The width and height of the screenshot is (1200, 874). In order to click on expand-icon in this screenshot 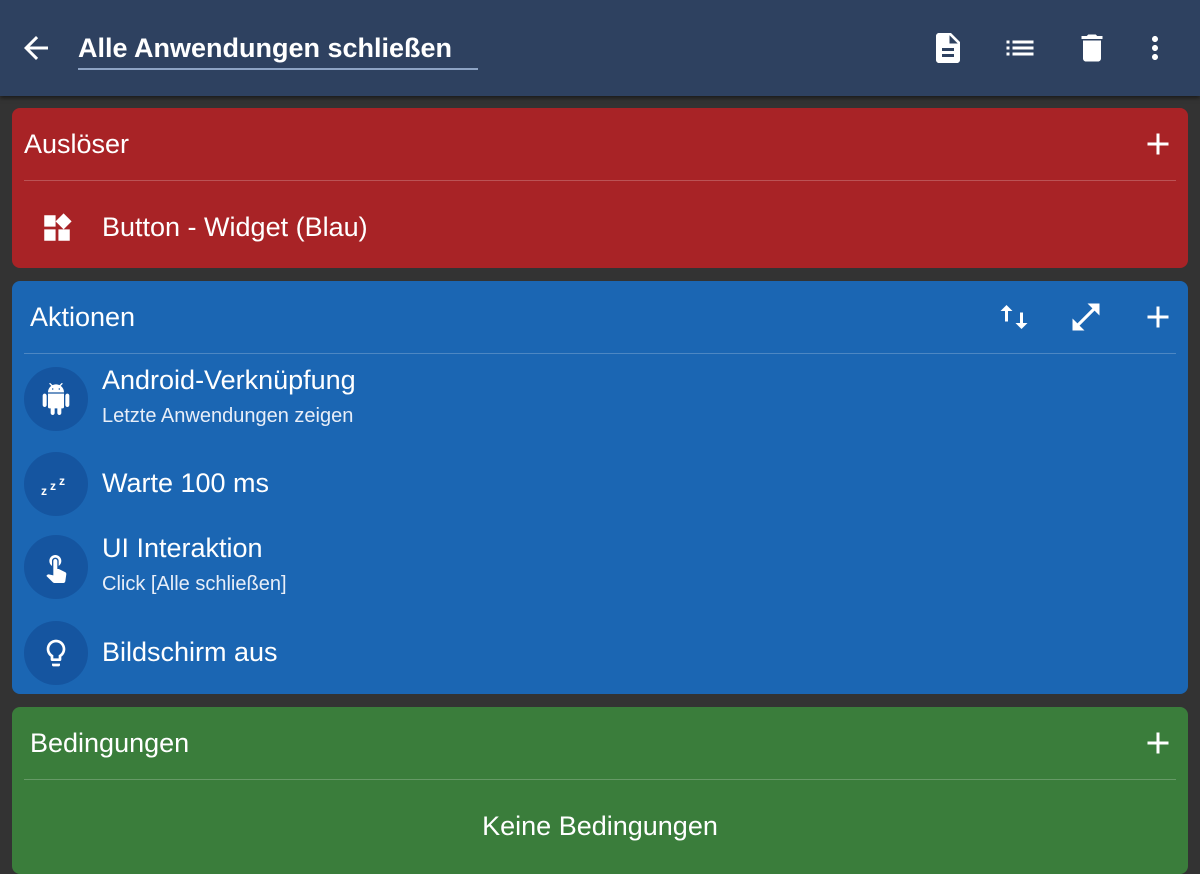, I will do `click(1086, 317)`.